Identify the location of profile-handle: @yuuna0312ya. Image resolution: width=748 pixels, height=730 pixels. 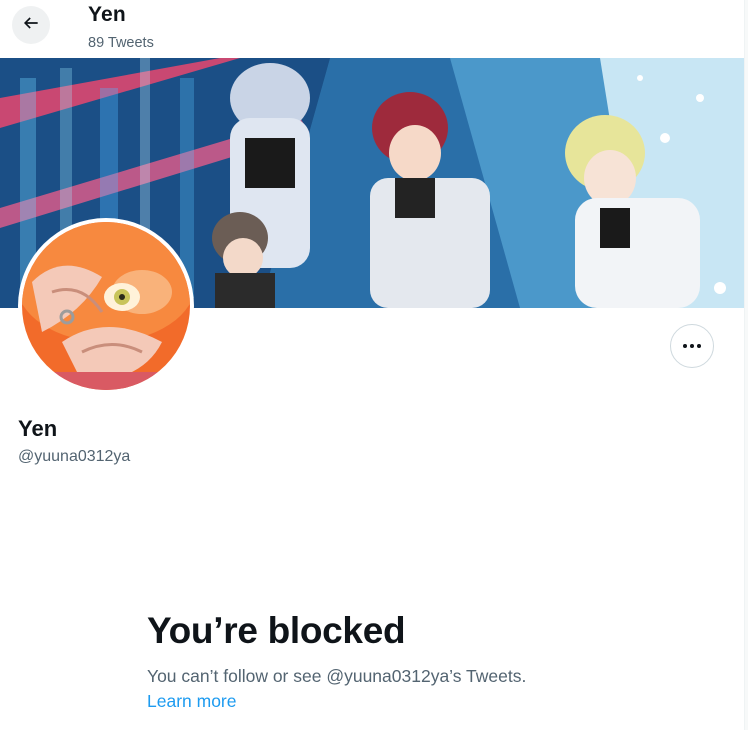
(74, 456).